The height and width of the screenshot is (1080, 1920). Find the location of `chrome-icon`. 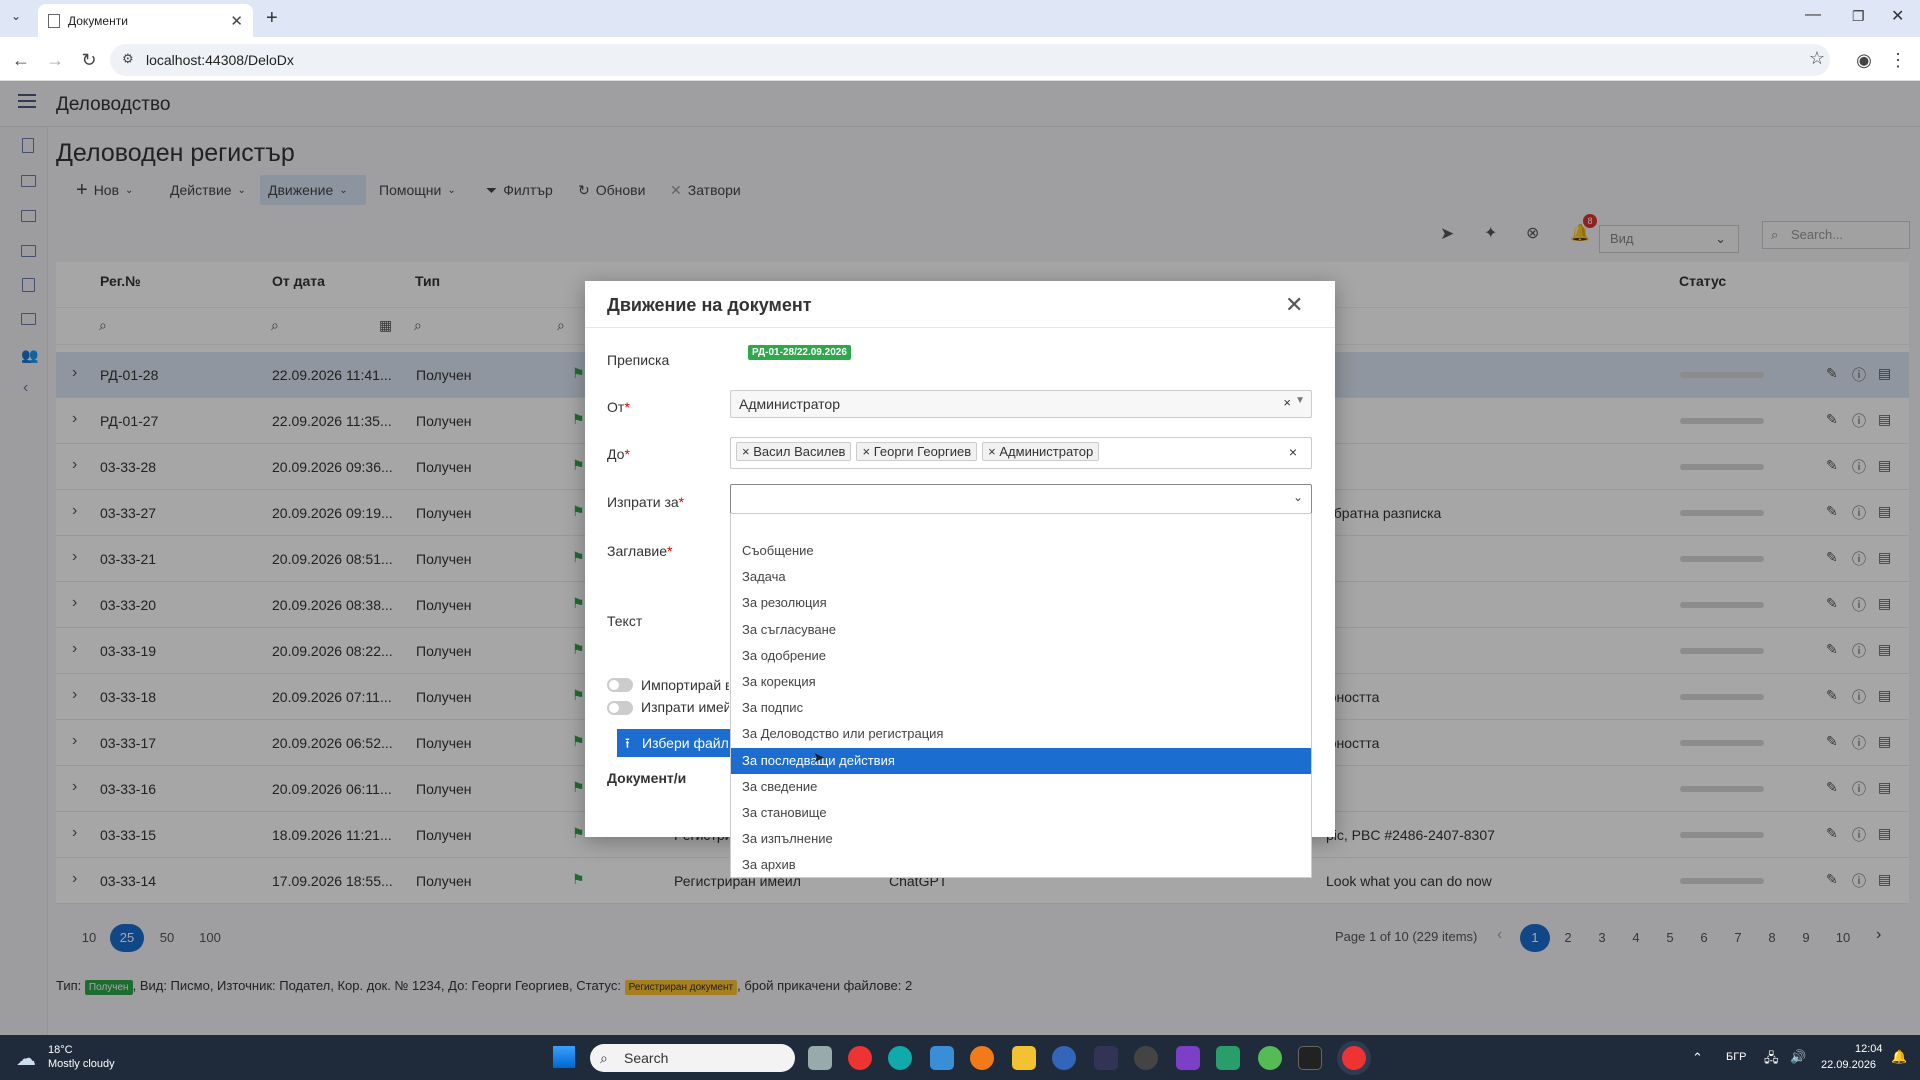

chrome-icon is located at coordinates (860, 1058).